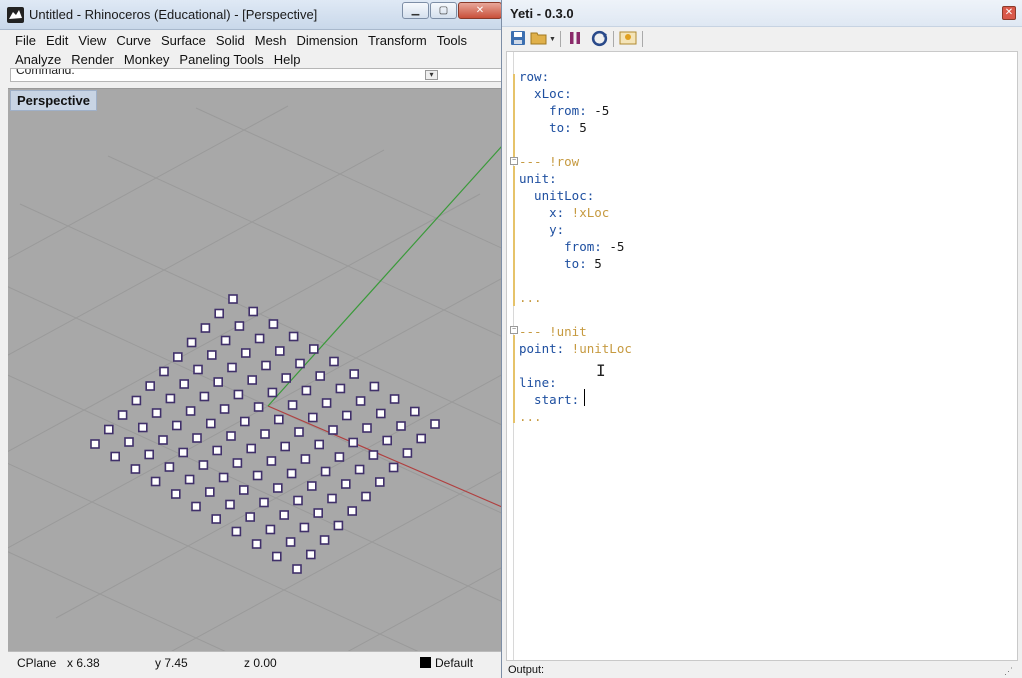 This screenshot has height=678, width=1022. I want to click on yeti-close-button: ✕, so click(1009, 13).